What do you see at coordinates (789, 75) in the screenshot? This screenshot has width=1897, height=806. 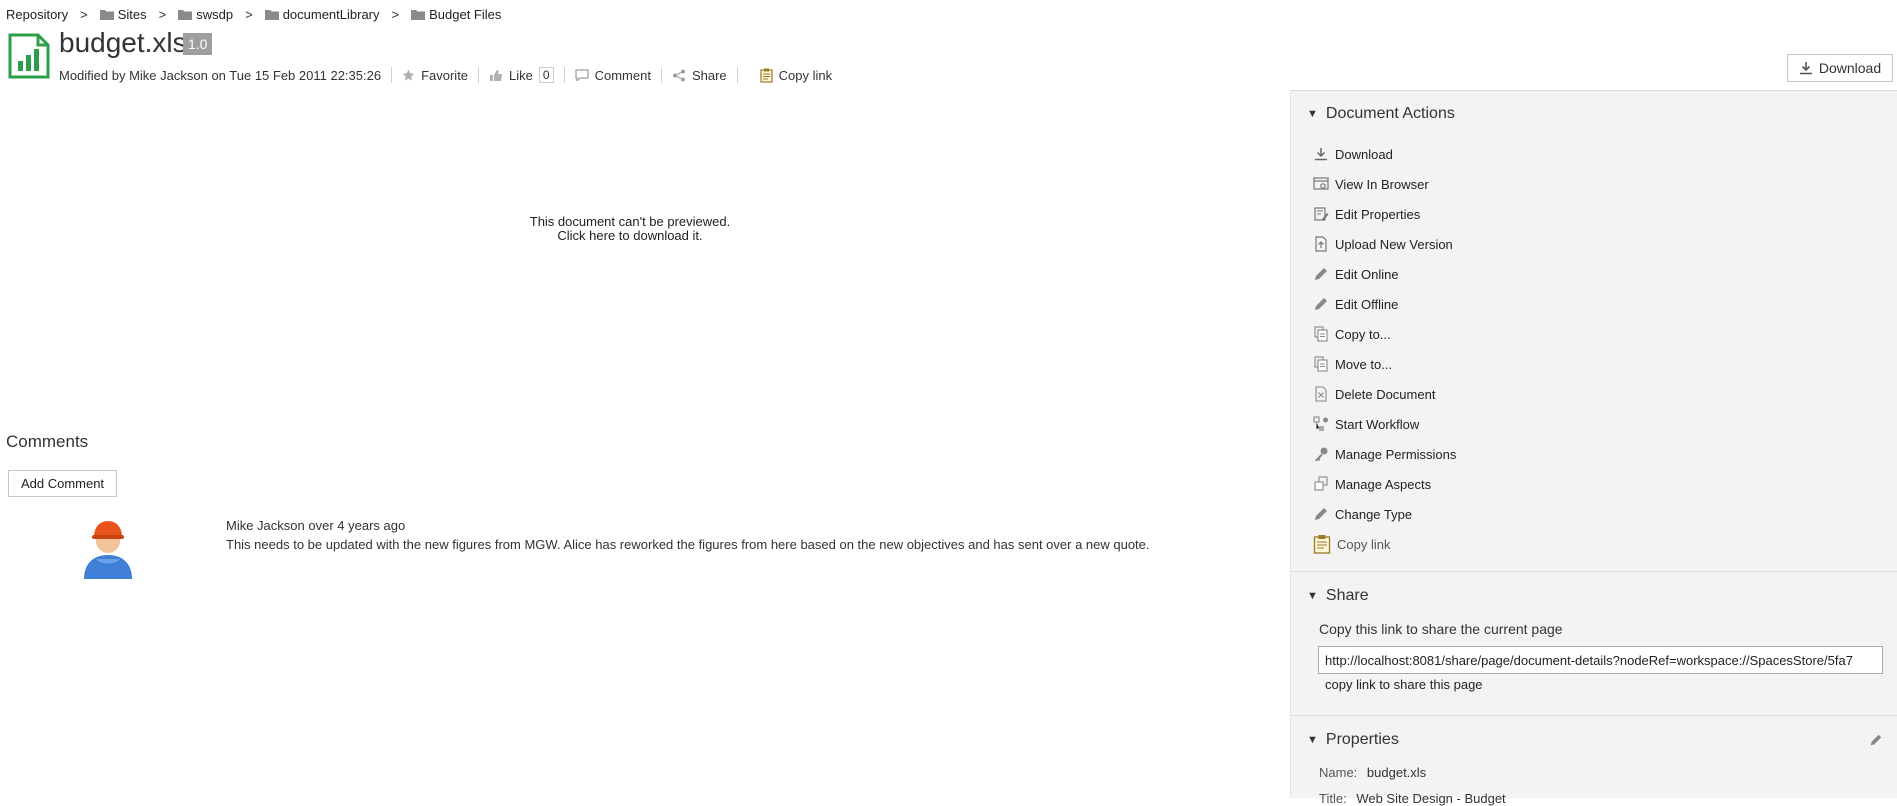 I see `copy-link-button: Copy link` at bounding box center [789, 75].